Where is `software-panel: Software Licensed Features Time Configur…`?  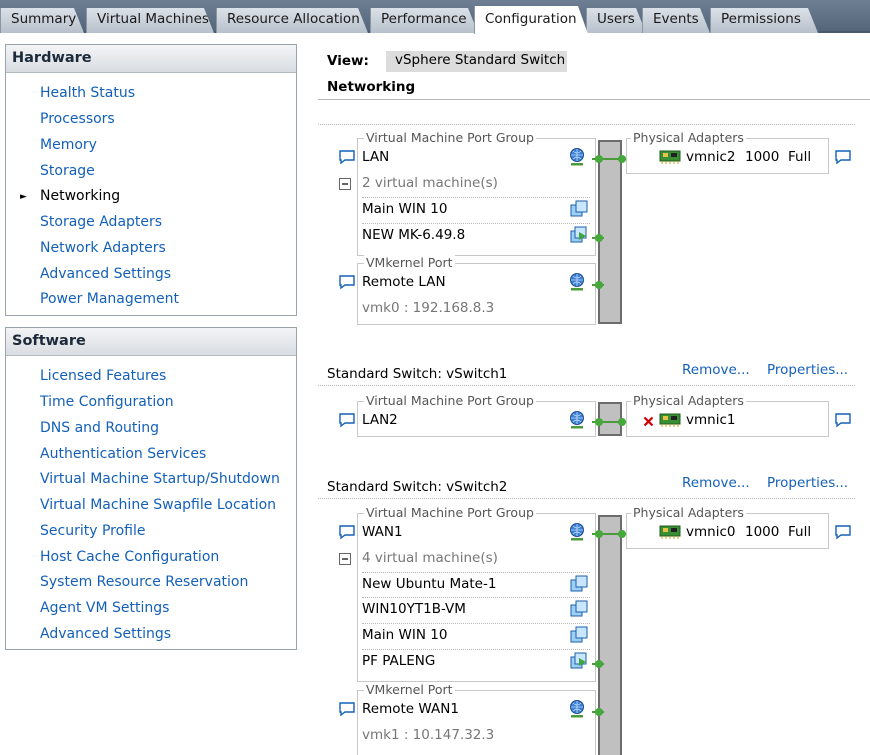
software-panel: Software Licensed Features Time Configur… is located at coordinates (151, 488).